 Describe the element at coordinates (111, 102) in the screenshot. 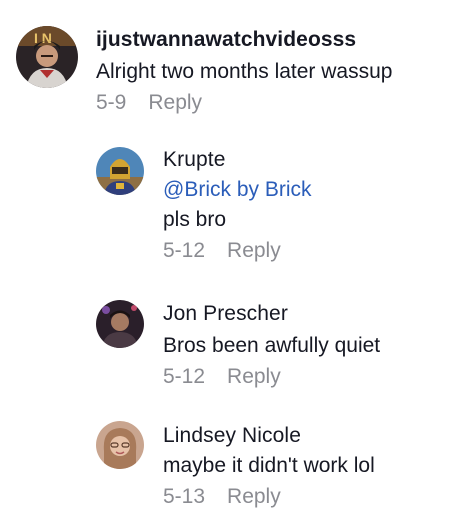

I see `comment-date: 5-9` at that location.